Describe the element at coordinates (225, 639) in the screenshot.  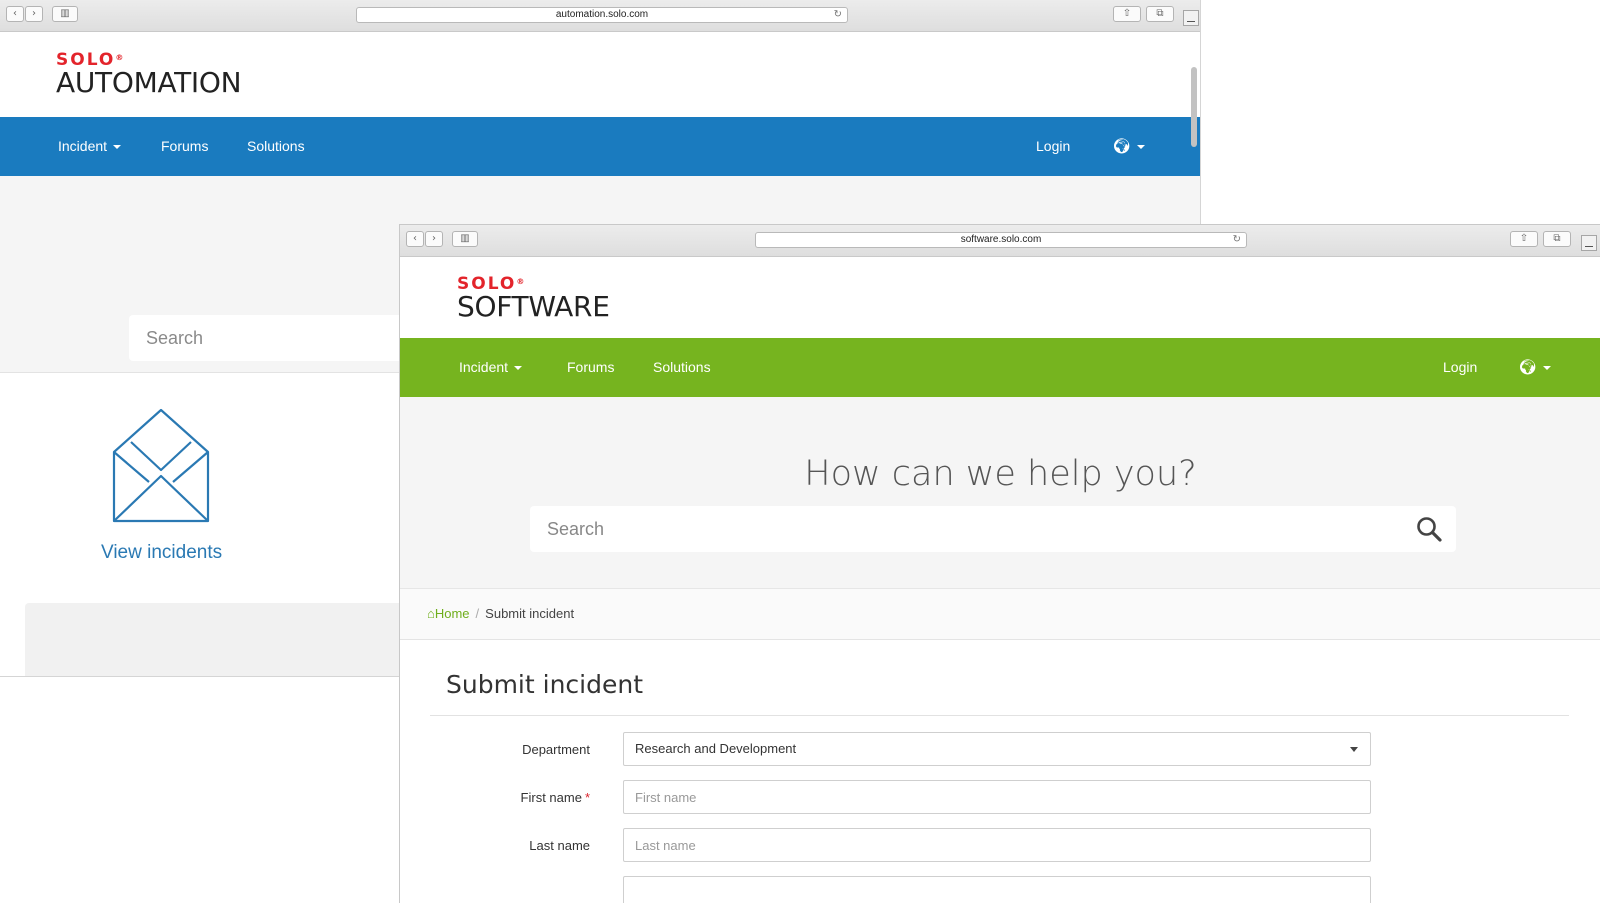
I see `content-panel` at that location.